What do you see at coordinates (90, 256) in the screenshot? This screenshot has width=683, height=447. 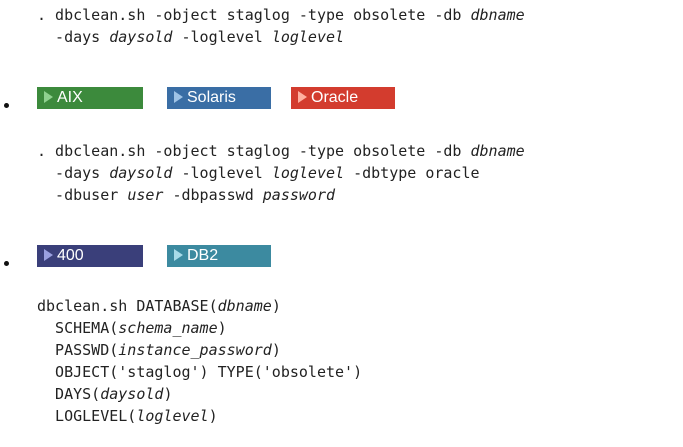 I see `platform-badge-400: 400` at bounding box center [90, 256].